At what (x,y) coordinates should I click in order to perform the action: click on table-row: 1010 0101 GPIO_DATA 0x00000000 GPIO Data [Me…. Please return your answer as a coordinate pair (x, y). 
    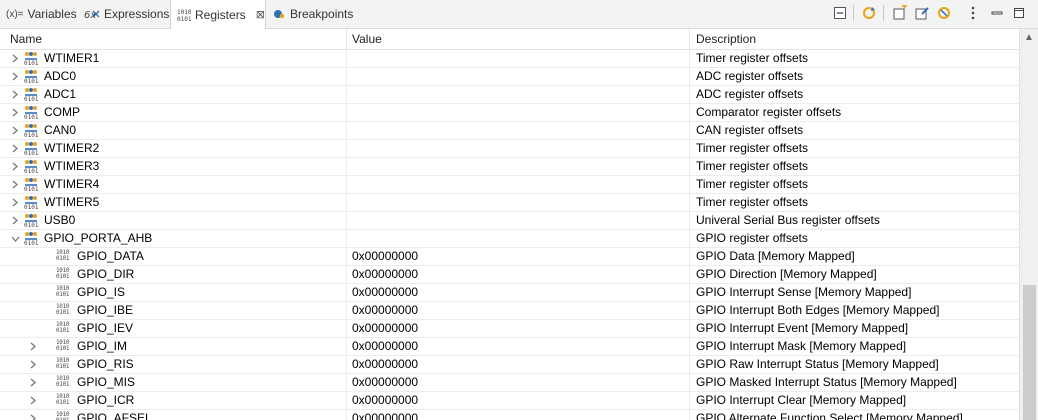
    Looking at the image, I should click on (509, 257).